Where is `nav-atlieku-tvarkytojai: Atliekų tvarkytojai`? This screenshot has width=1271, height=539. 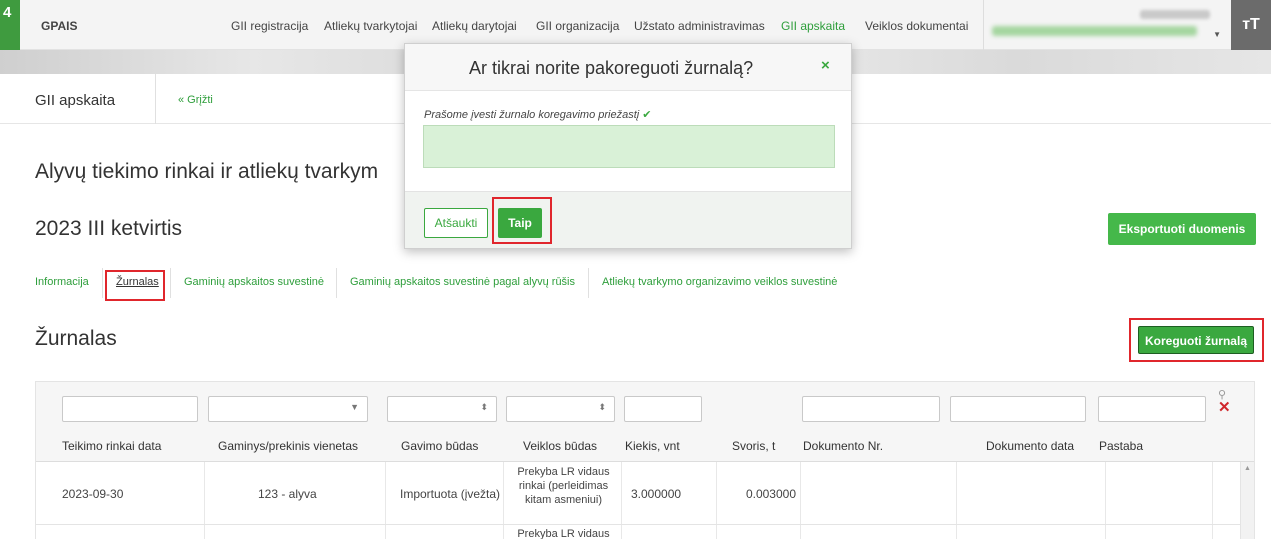 nav-atlieku-tvarkytojai: Atliekų tvarkytojai is located at coordinates (370, 26).